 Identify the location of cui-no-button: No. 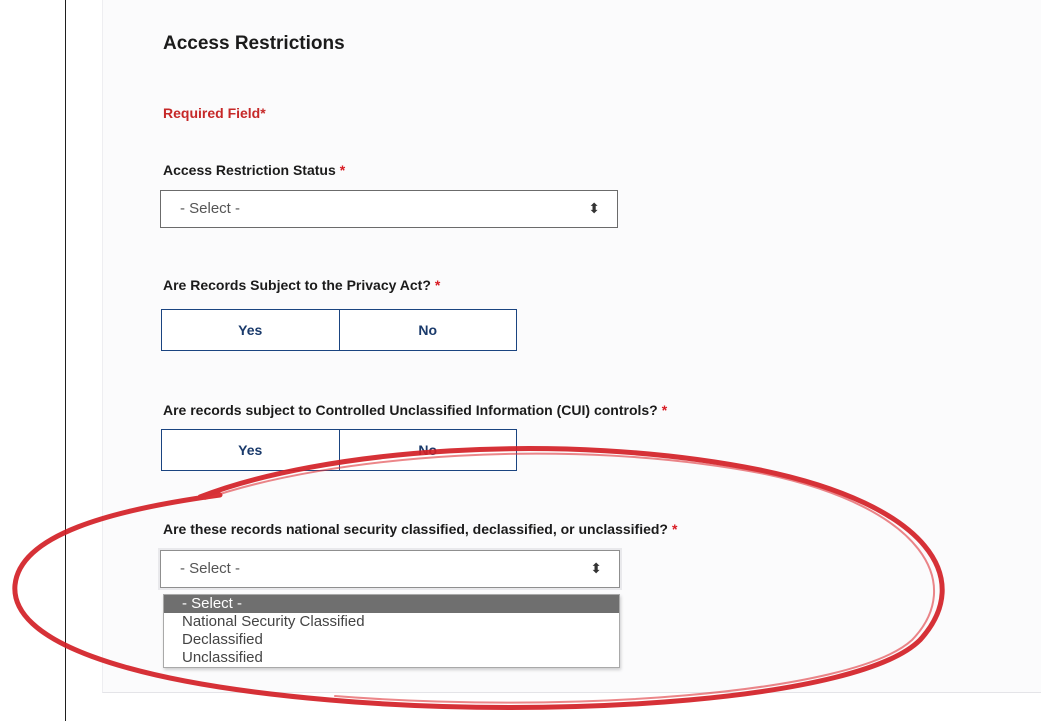
(427, 450).